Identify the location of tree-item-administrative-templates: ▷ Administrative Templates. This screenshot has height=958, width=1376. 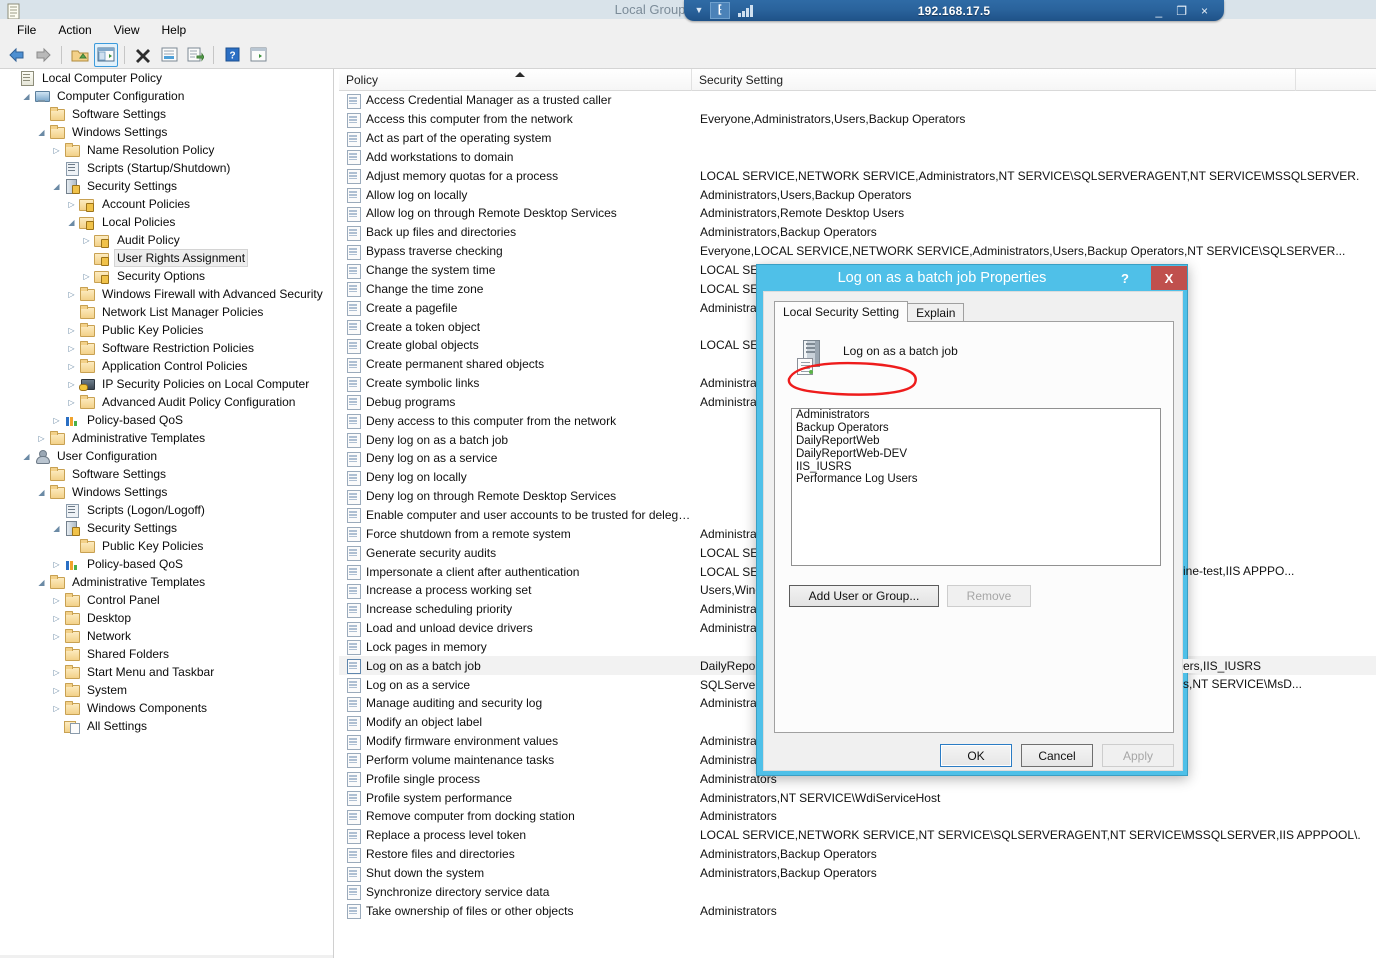
(166, 438).